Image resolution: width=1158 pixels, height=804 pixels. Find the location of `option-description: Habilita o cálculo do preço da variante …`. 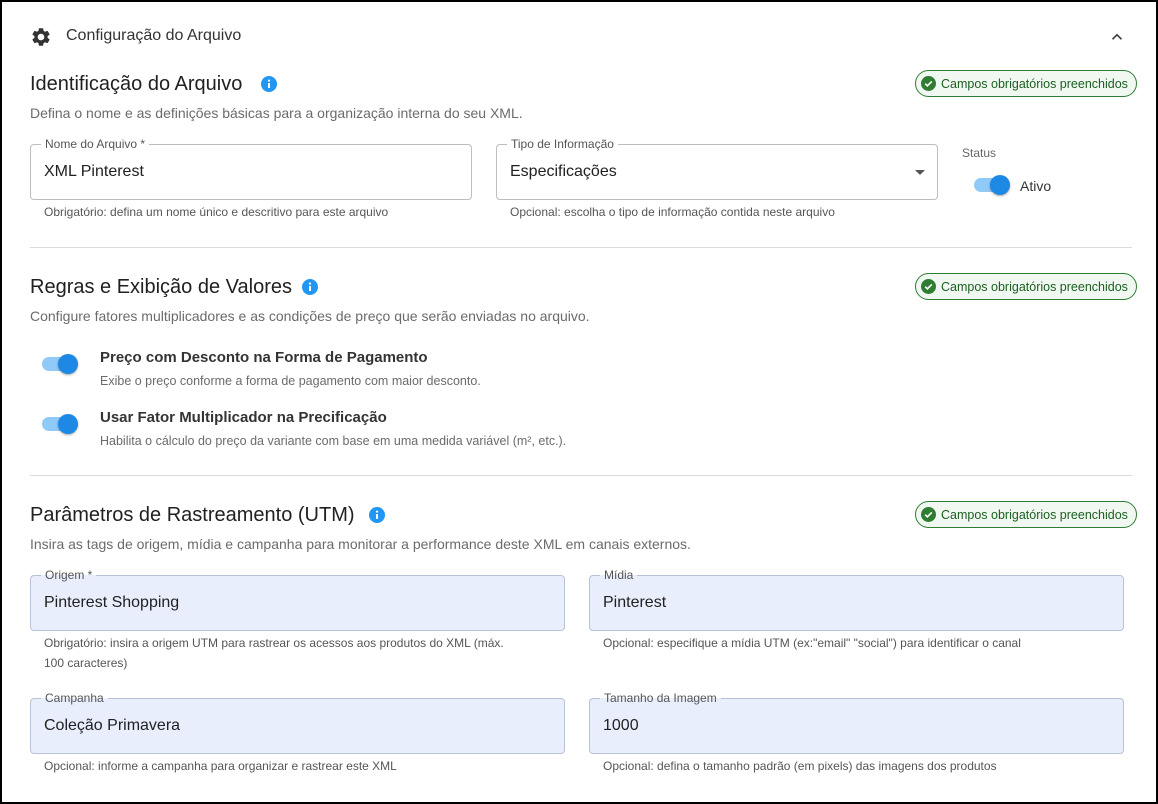

option-description: Habilita o cálculo do preço da variante … is located at coordinates (333, 441).